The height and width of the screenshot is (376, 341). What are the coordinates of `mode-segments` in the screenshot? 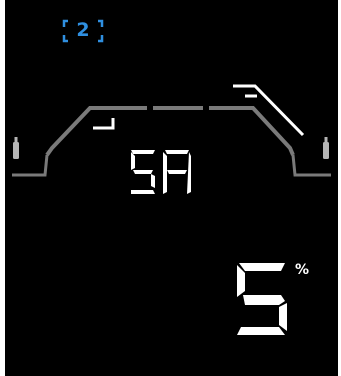 It's located at (161, 172).